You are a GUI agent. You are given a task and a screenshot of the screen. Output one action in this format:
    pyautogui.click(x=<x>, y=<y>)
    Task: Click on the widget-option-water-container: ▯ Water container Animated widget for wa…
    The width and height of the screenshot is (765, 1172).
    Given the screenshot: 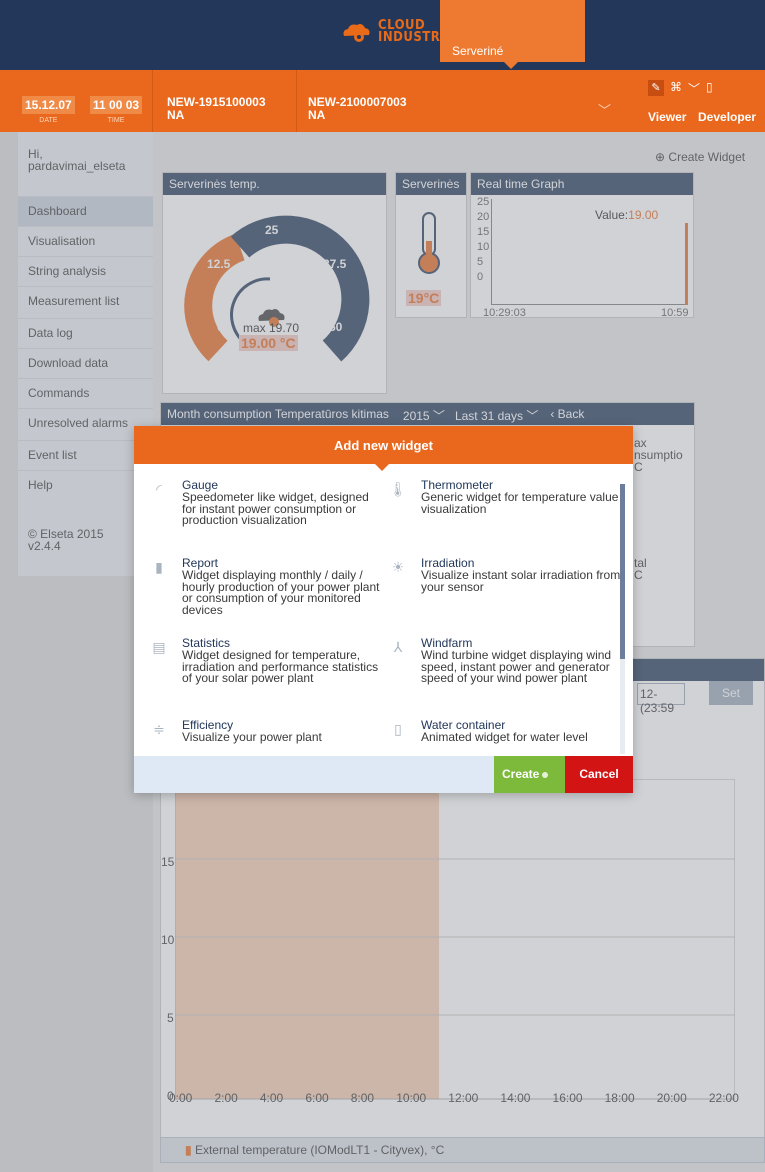 What is the action you would take?
    pyautogui.click(x=501, y=737)
    